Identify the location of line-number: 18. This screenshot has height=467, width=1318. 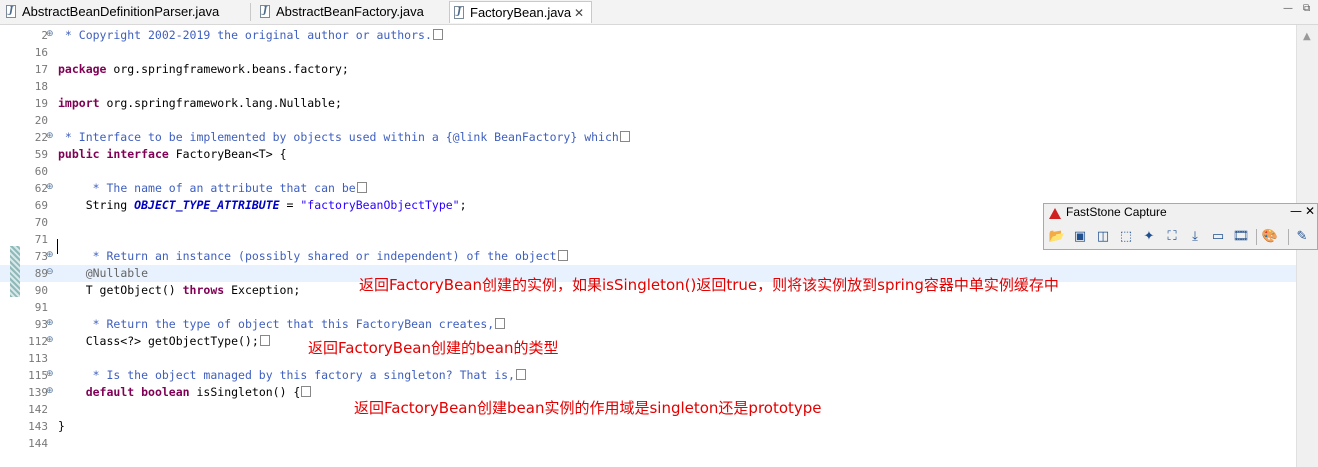
(41, 86).